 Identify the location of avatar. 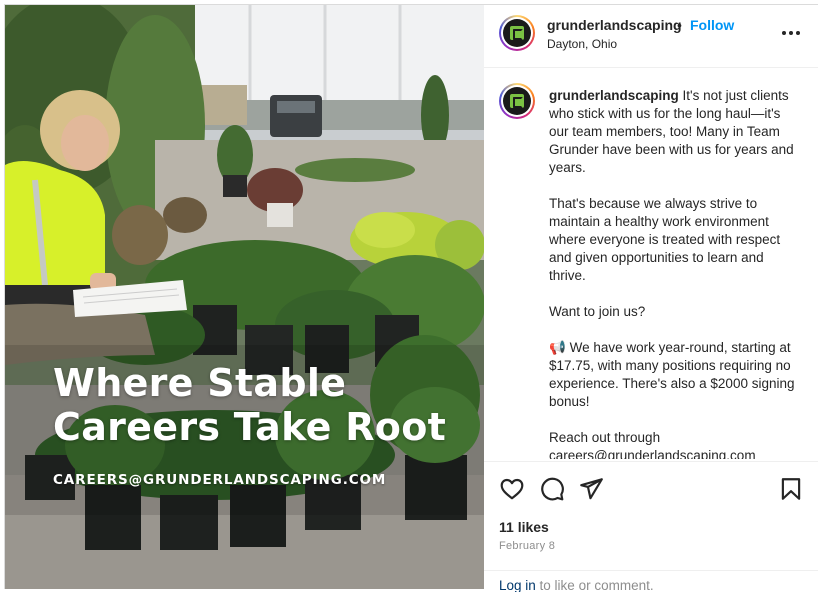
(517, 33).